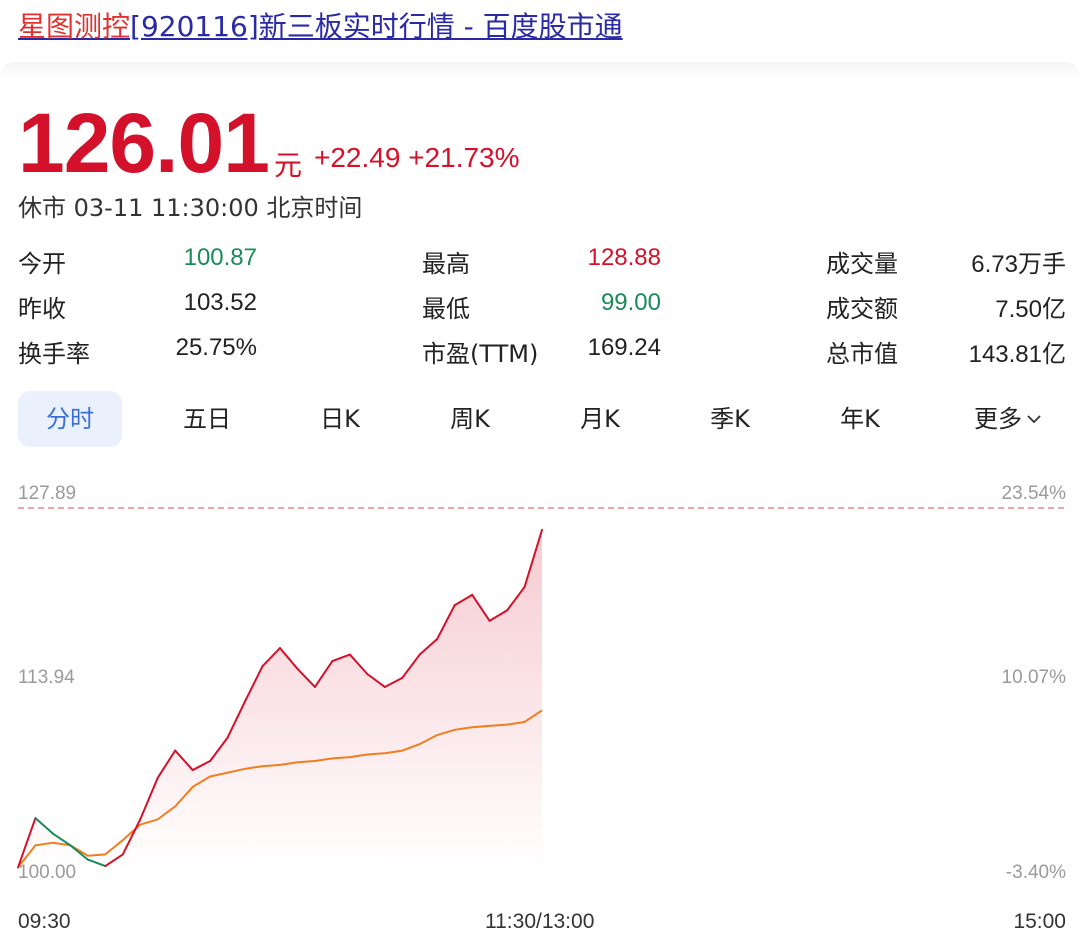 The image size is (1080, 936). I want to click on x-label-midday: 11:30/13:00, so click(540, 921).